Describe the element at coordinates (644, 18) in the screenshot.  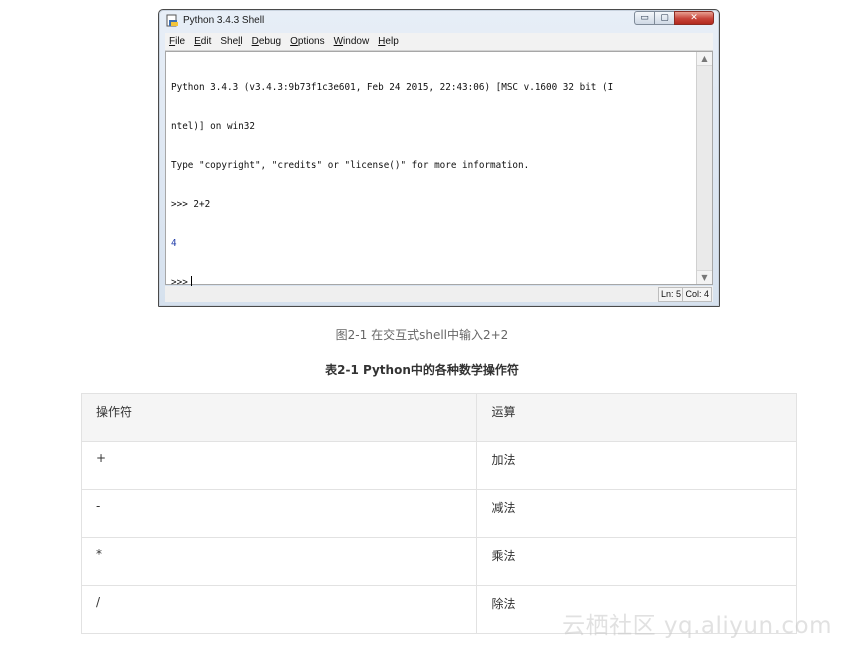
I see `minimize-button: ▭` at that location.